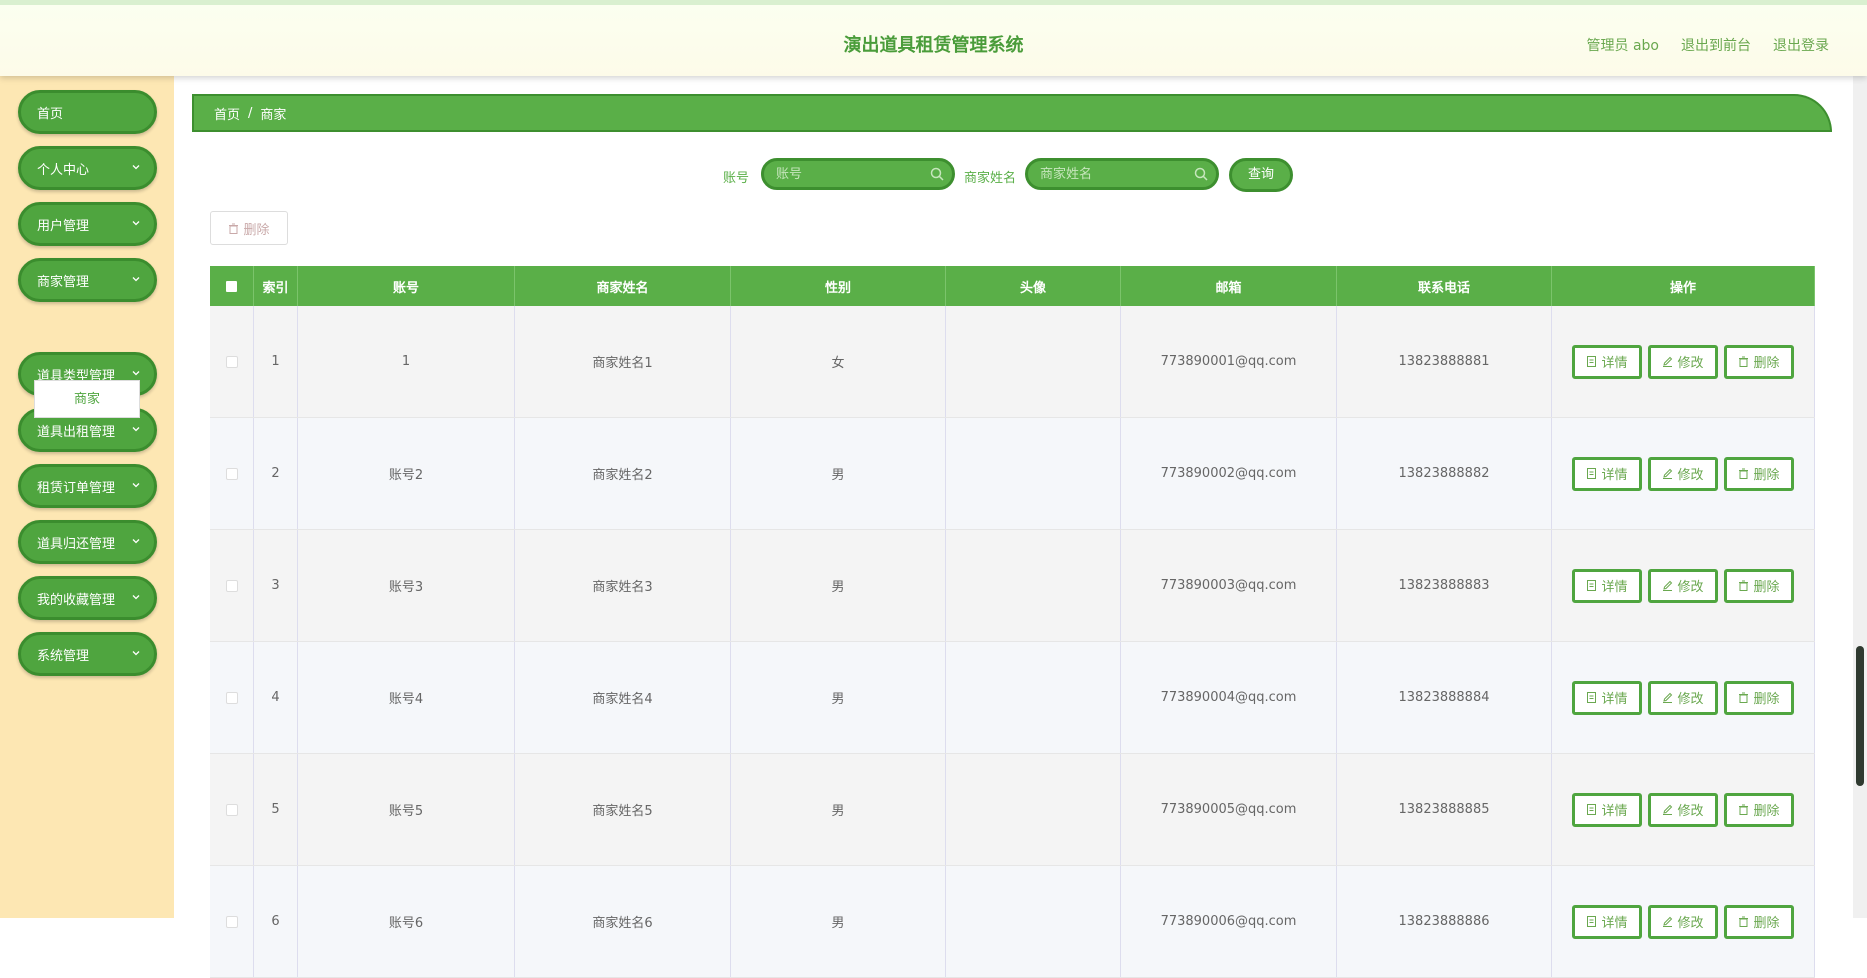  What do you see at coordinates (838, 361) in the screenshot?
I see `gender-cell: 女` at bounding box center [838, 361].